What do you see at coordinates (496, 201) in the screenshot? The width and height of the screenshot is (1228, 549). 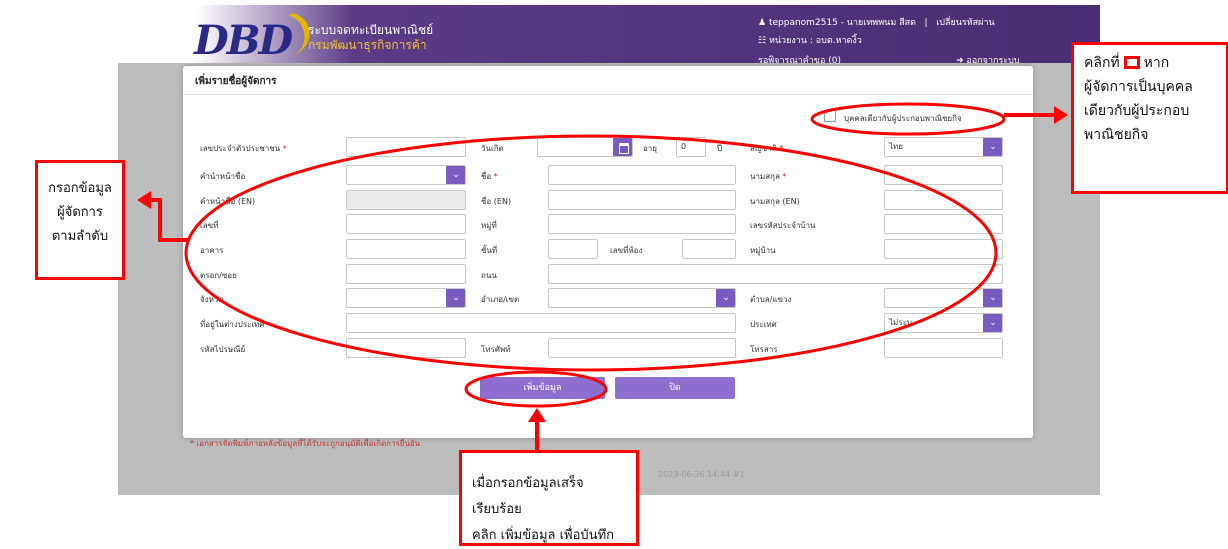 I see `first-name-en-label: ชื่อ (EN)` at bounding box center [496, 201].